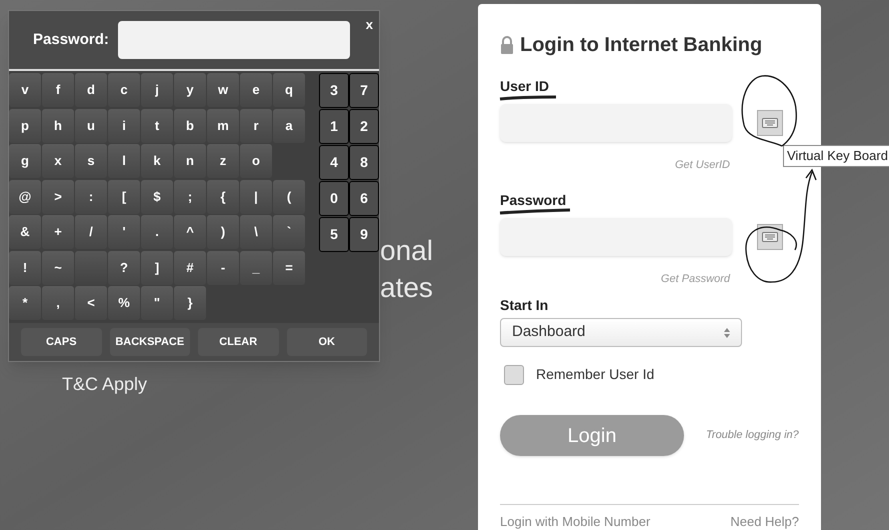 Image resolution: width=889 pixels, height=530 pixels. What do you see at coordinates (190, 90) in the screenshot?
I see `keyboard-key: y` at bounding box center [190, 90].